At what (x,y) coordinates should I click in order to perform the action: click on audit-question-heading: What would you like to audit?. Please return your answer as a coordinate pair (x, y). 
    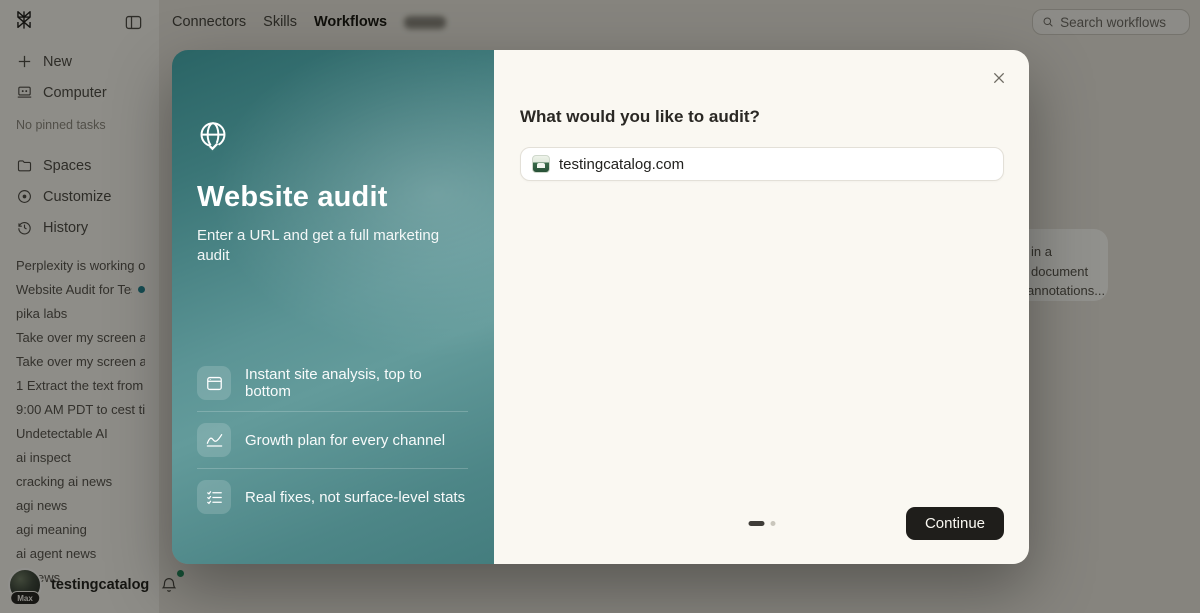
    Looking at the image, I should click on (640, 116).